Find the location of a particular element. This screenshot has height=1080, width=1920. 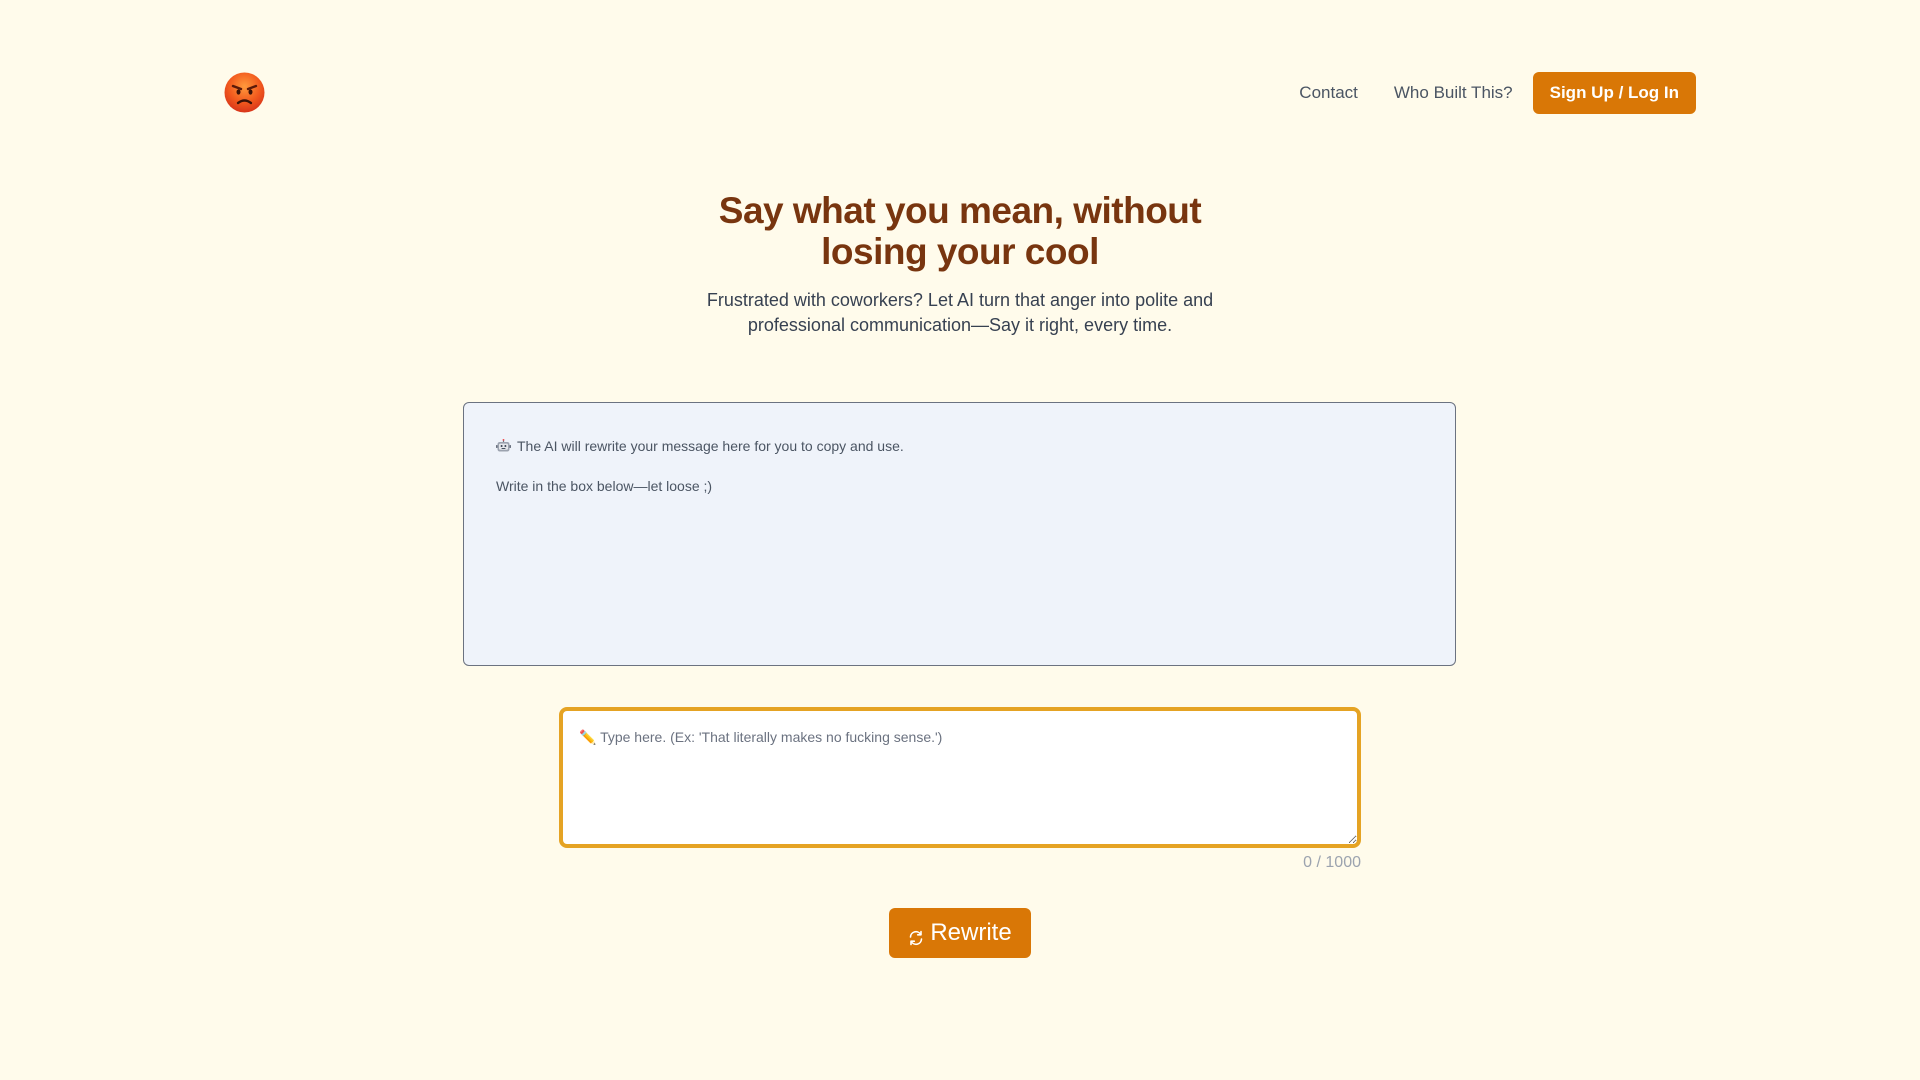

top-nav: Contact Who Built This? Sign Up / Log In is located at coordinates (1488, 93).